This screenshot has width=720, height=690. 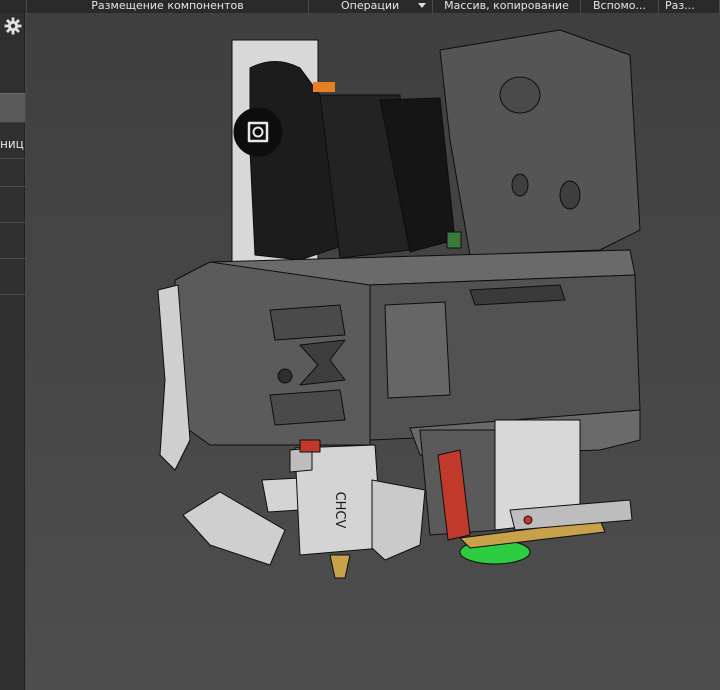 I want to click on gear-icon, so click(x=13, y=26).